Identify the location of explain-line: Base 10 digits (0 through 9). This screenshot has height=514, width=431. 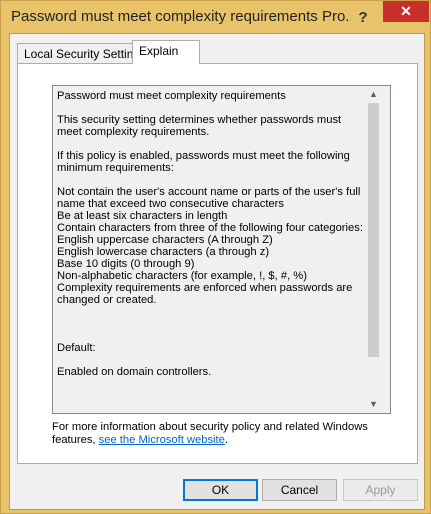
(126, 264).